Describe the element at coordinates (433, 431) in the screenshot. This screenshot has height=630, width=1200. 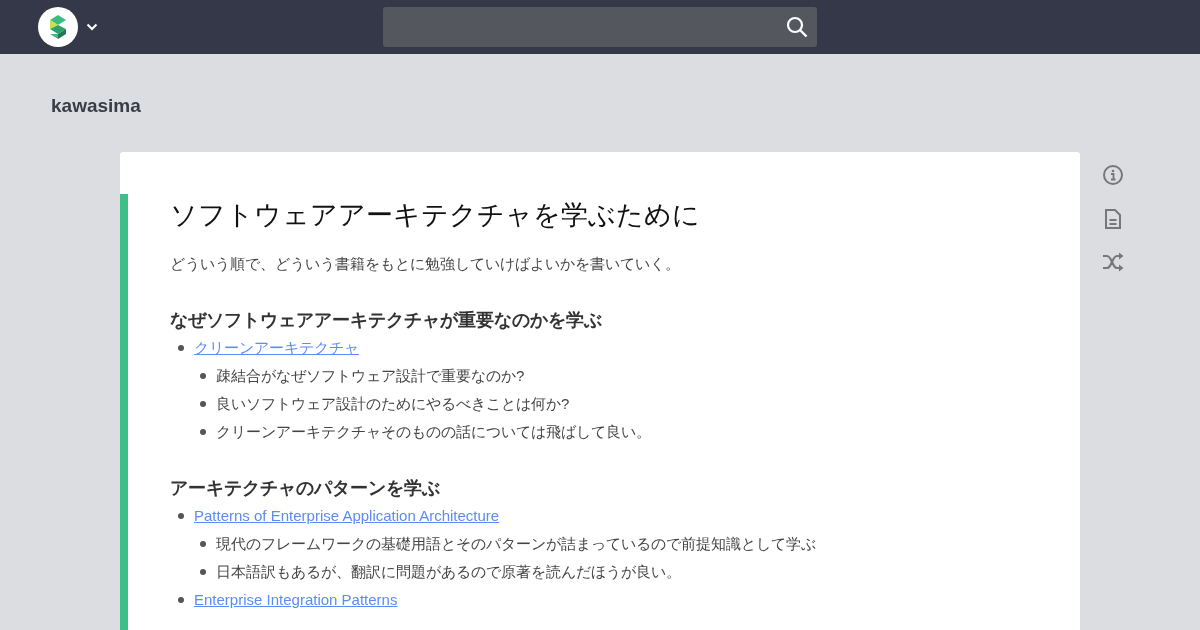
I see `list-item-text: クリーンアーキテクチャそのものの話については飛ばして良い。` at that location.